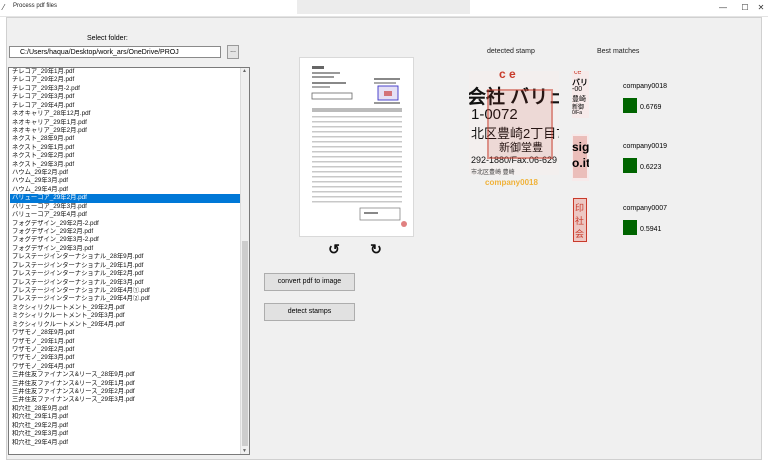 The width and height of the screenshot is (768, 464). Describe the element at coordinates (244, 71) in the screenshot. I see `scroll-up-arrow-icon: ▲` at that location.